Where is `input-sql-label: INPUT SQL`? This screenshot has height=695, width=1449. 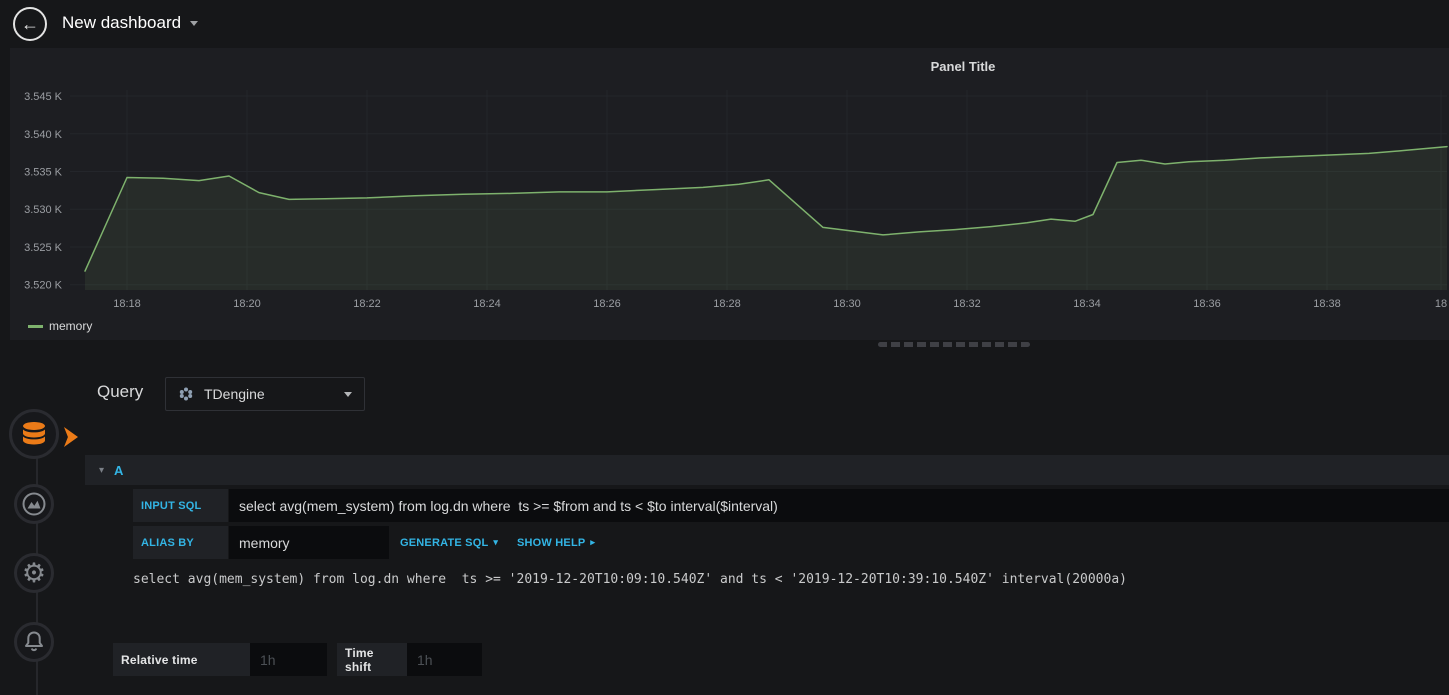 input-sql-label: INPUT SQL is located at coordinates (180, 505).